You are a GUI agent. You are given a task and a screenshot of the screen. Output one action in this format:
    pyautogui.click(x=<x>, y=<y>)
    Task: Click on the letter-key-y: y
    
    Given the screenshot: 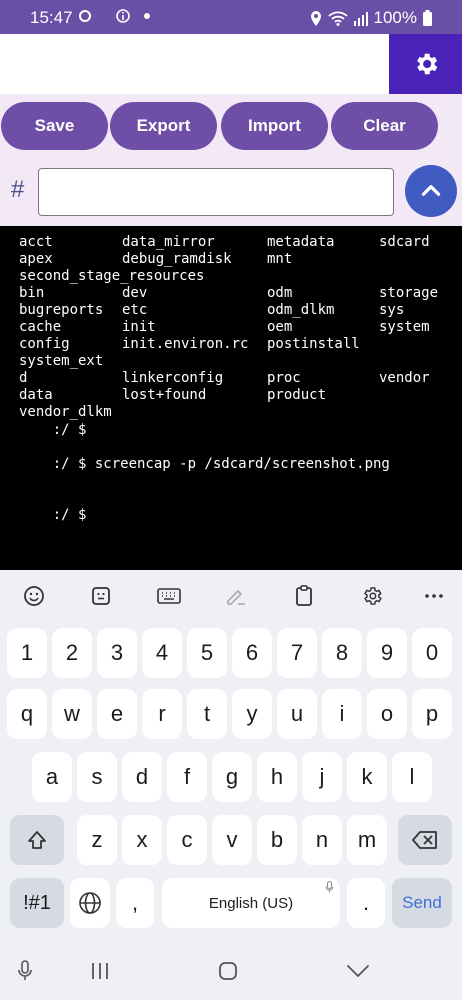 What is the action you would take?
    pyautogui.click(x=252, y=714)
    